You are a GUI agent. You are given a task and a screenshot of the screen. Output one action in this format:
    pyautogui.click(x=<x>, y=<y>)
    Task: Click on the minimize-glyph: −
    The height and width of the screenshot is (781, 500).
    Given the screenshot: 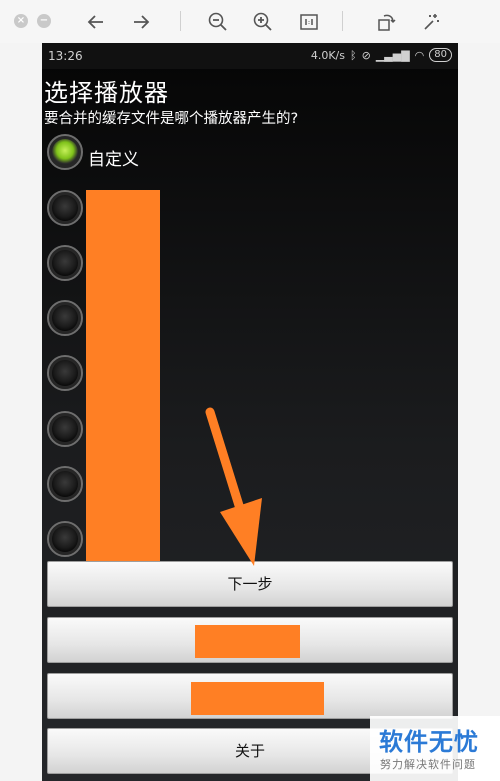 What is the action you would take?
    pyautogui.click(x=44, y=20)
    